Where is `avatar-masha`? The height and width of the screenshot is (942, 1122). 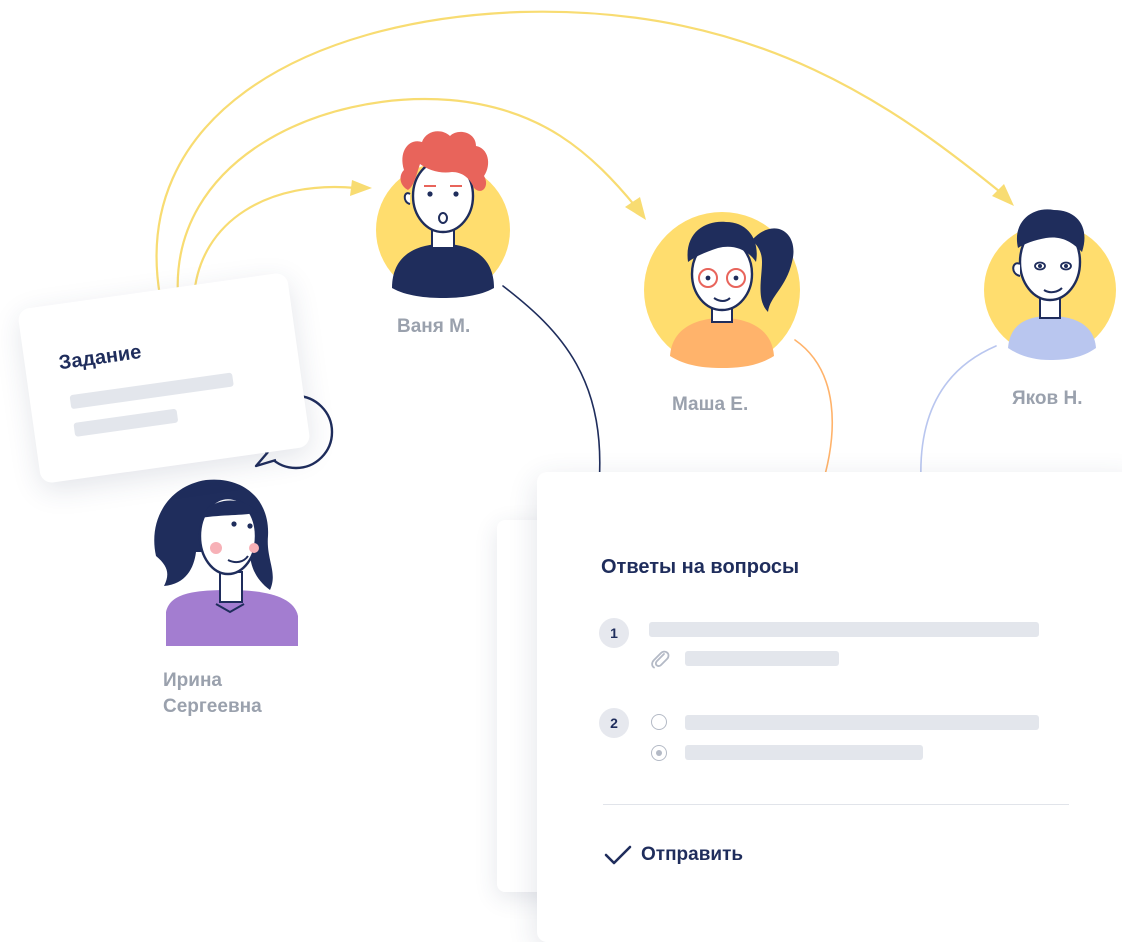
avatar-masha is located at coordinates (722, 290).